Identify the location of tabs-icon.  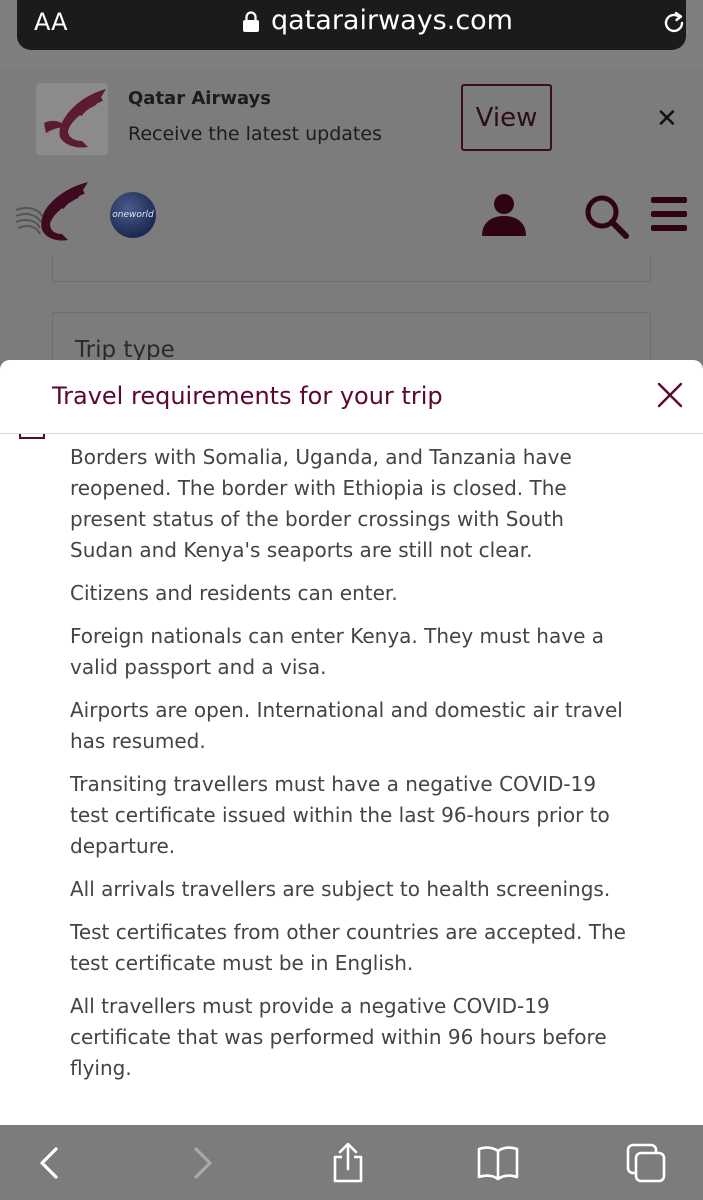
(646, 1163).